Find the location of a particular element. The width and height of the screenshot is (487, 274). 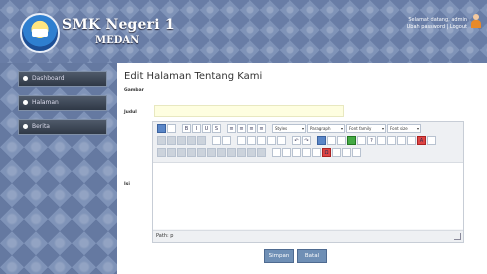

split-cells-icon is located at coordinates (251, 152).